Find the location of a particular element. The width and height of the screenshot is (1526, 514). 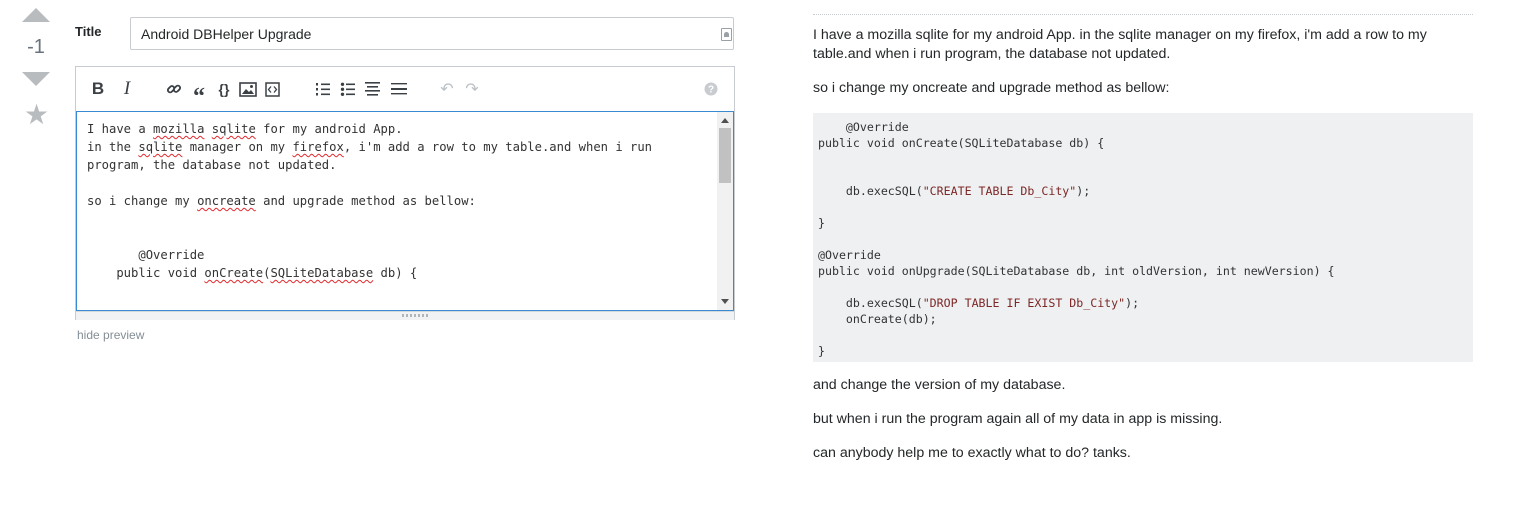

autofill-contact-icon is located at coordinates (726, 34).